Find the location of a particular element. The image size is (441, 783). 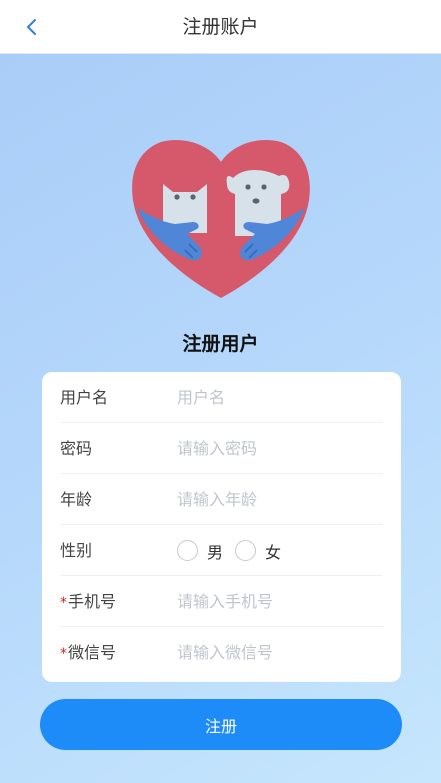

username-input is located at coordinates (280, 397).